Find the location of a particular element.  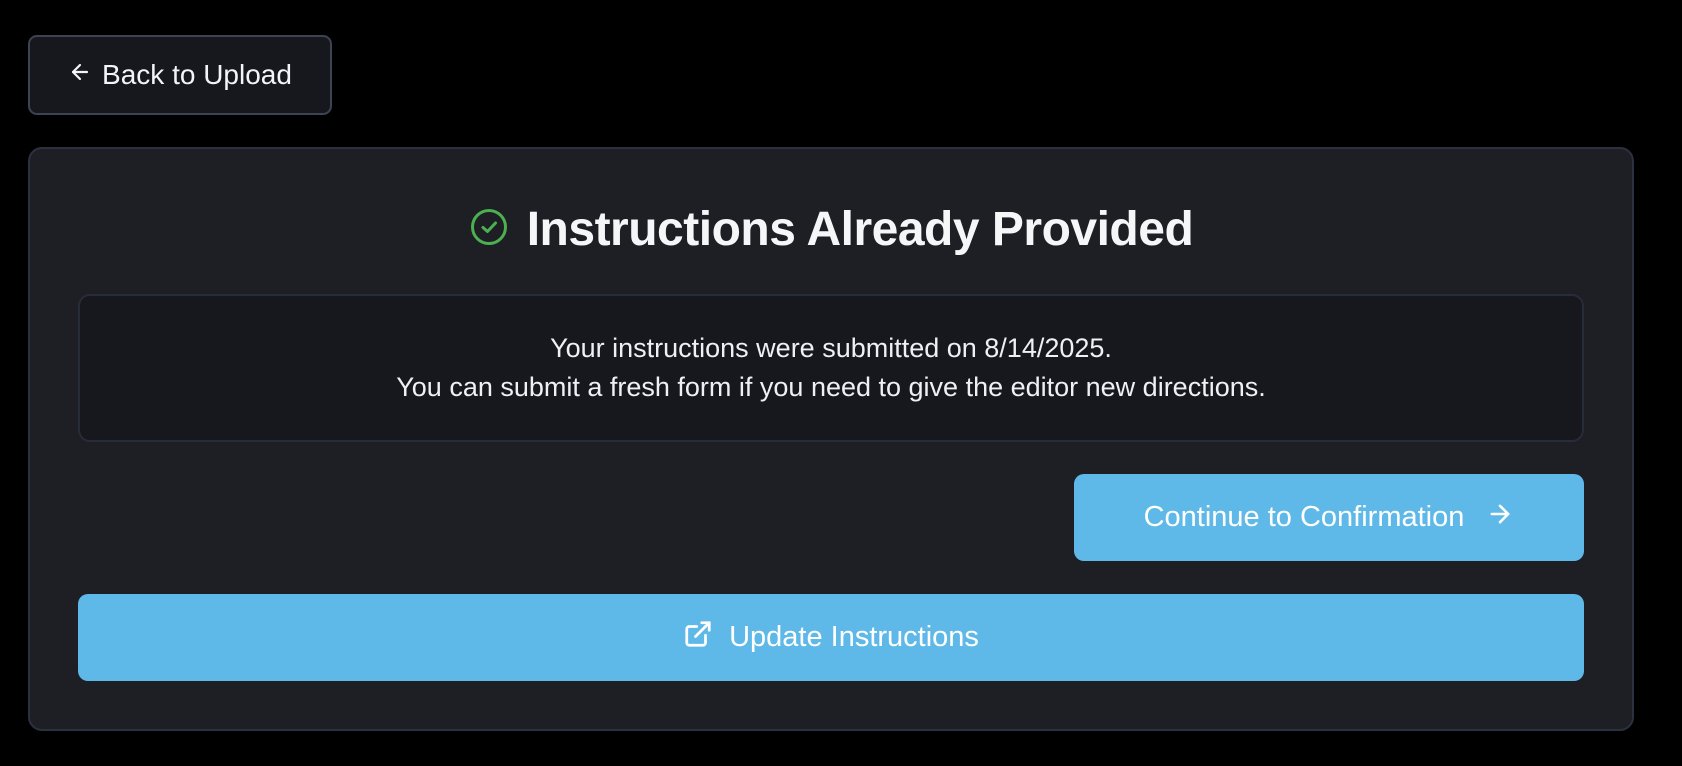

continue-button-label: Continue to Confirmation is located at coordinates (1304, 517).